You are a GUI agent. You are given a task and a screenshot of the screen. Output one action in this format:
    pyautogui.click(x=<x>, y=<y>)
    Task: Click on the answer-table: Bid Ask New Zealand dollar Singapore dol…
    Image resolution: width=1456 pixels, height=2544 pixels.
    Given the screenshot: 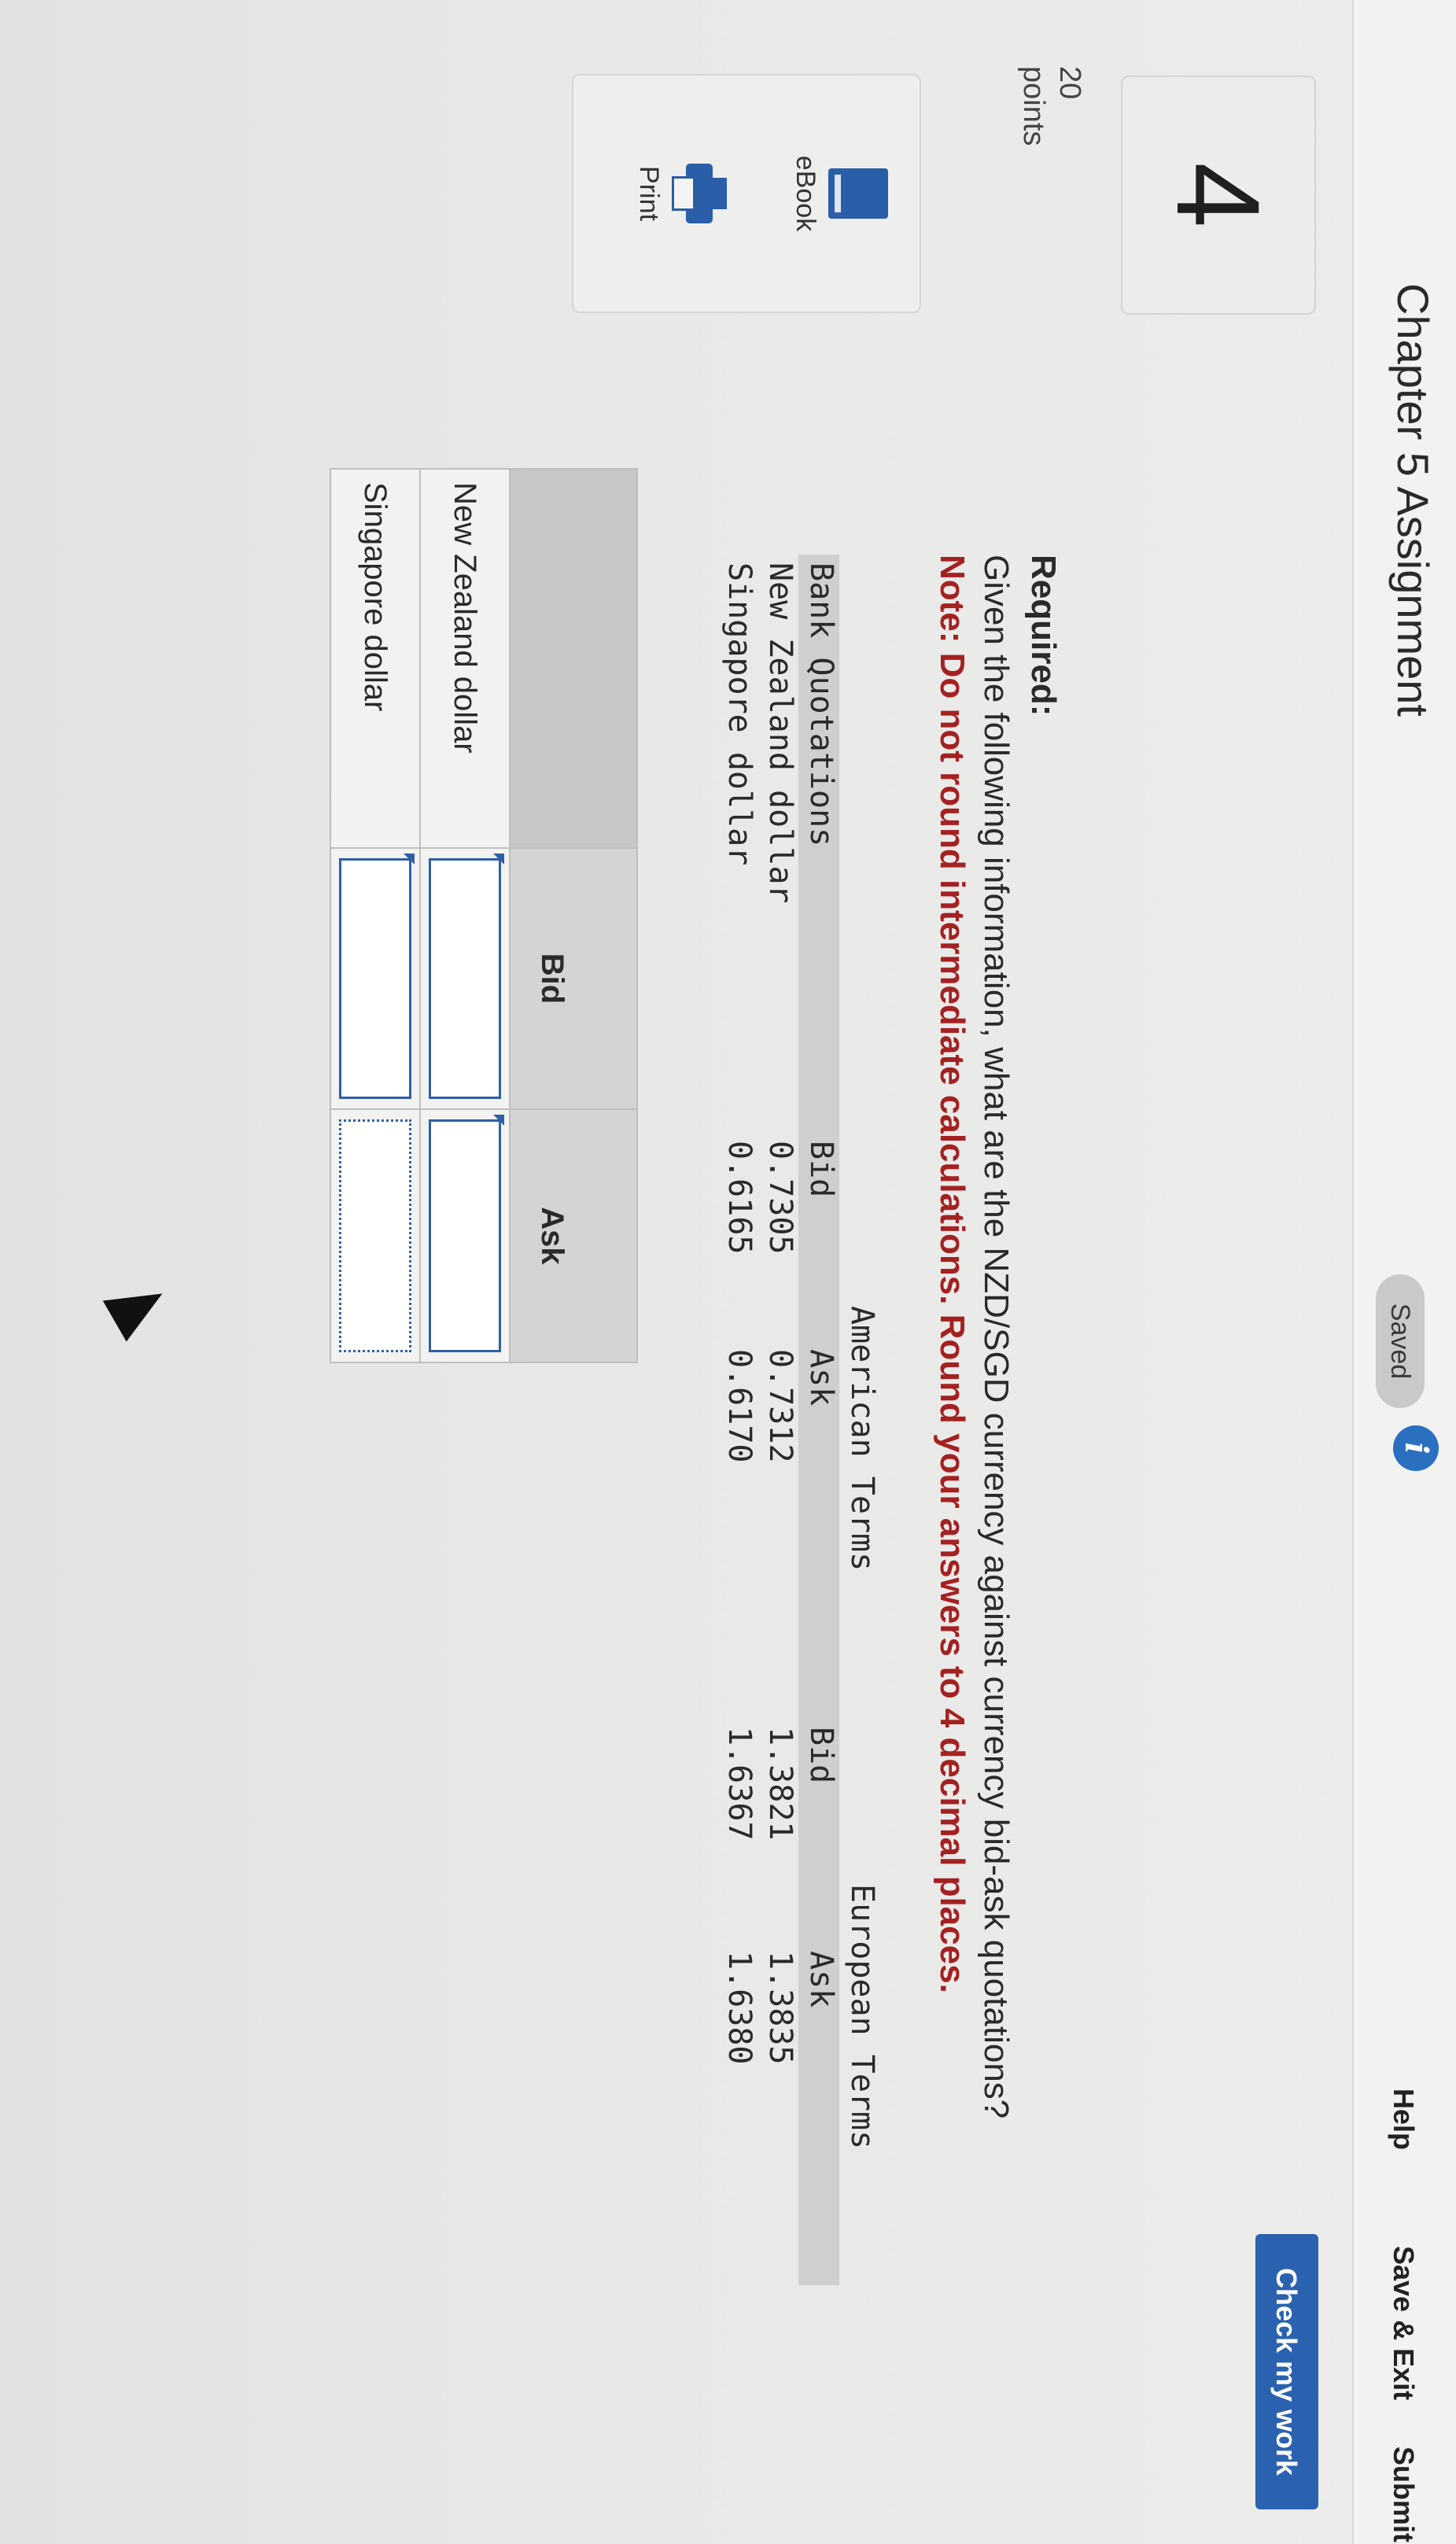 What is the action you would take?
    pyautogui.click(x=484, y=915)
    